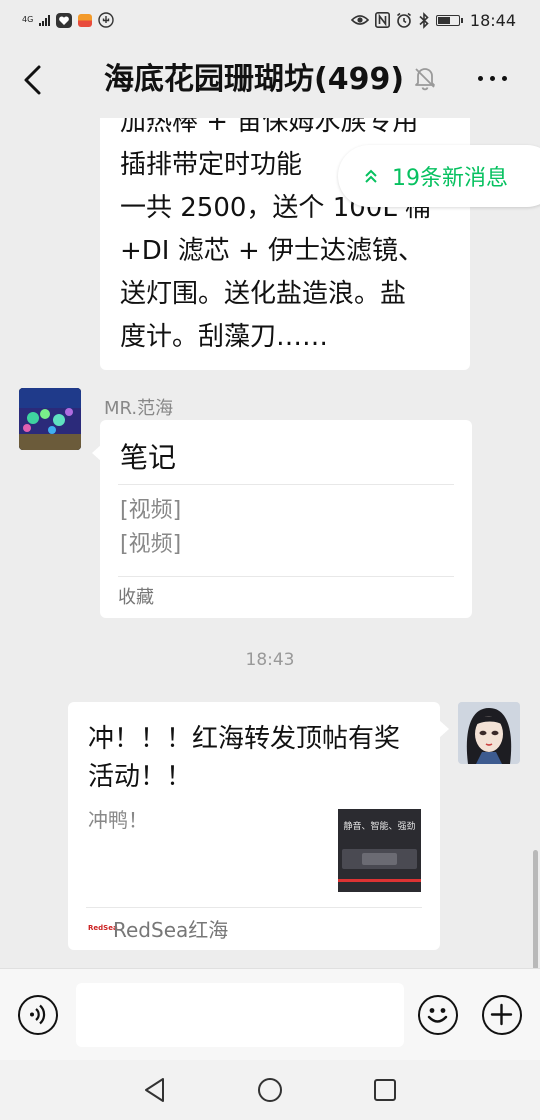 The width and height of the screenshot is (540, 1120). I want to click on status-left: 4G, so click(68, 20).